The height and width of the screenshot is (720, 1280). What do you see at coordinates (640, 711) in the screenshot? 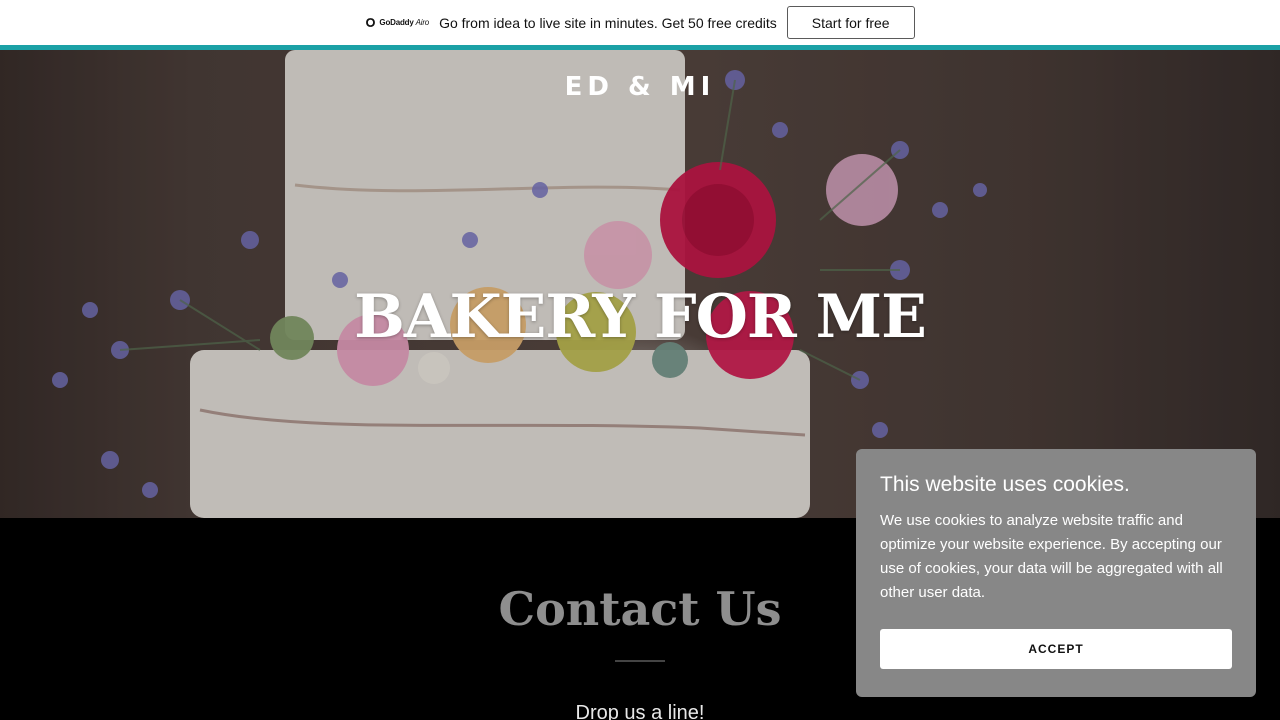
I see `contact-subtitle: Drop us a line!` at bounding box center [640, 711].